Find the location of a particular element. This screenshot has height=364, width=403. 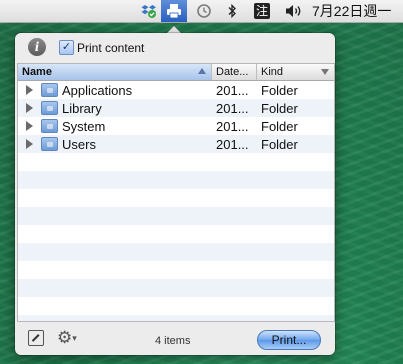

row-name: System is located at coordinates (84, 126).